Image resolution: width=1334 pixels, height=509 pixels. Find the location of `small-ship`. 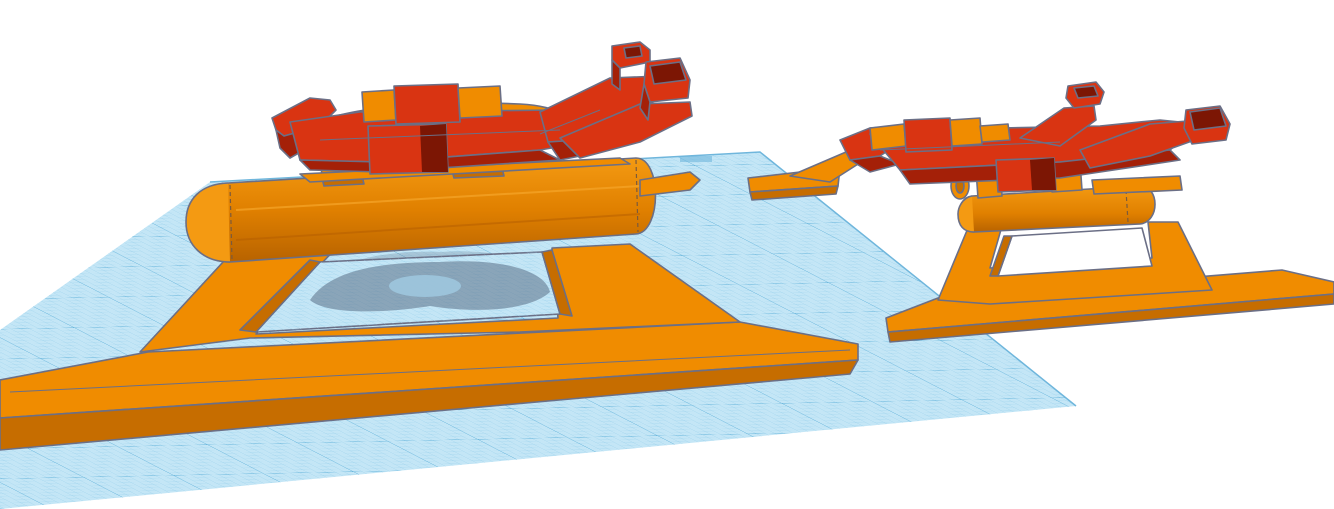

small-ship is located at coordinates (1035, 137).